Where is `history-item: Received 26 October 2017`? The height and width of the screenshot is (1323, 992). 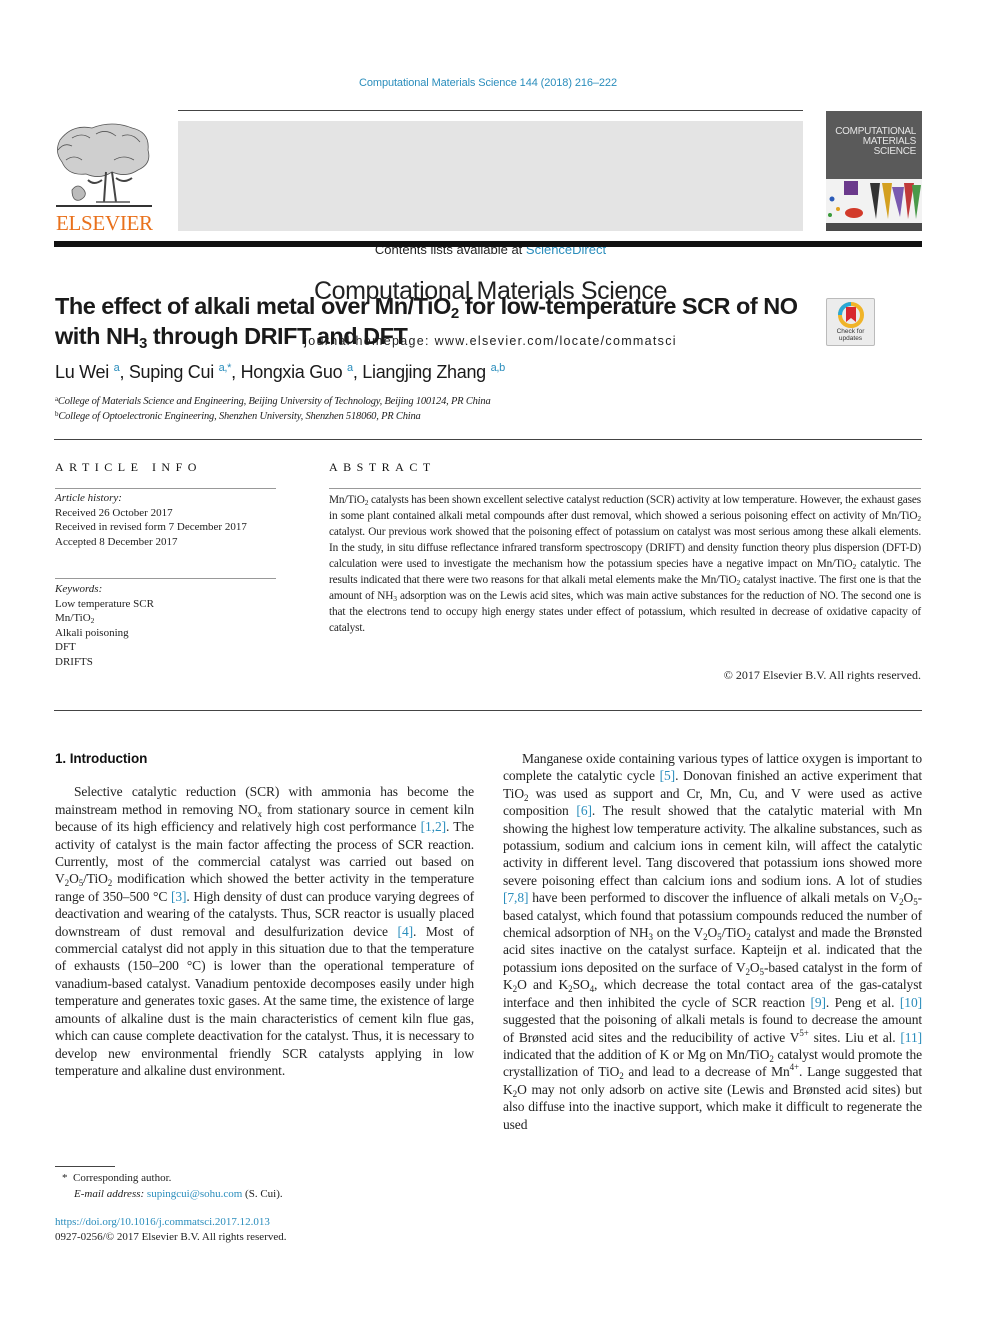
history-item: Received 26 October 2017 is located at coordinates (114, 512).